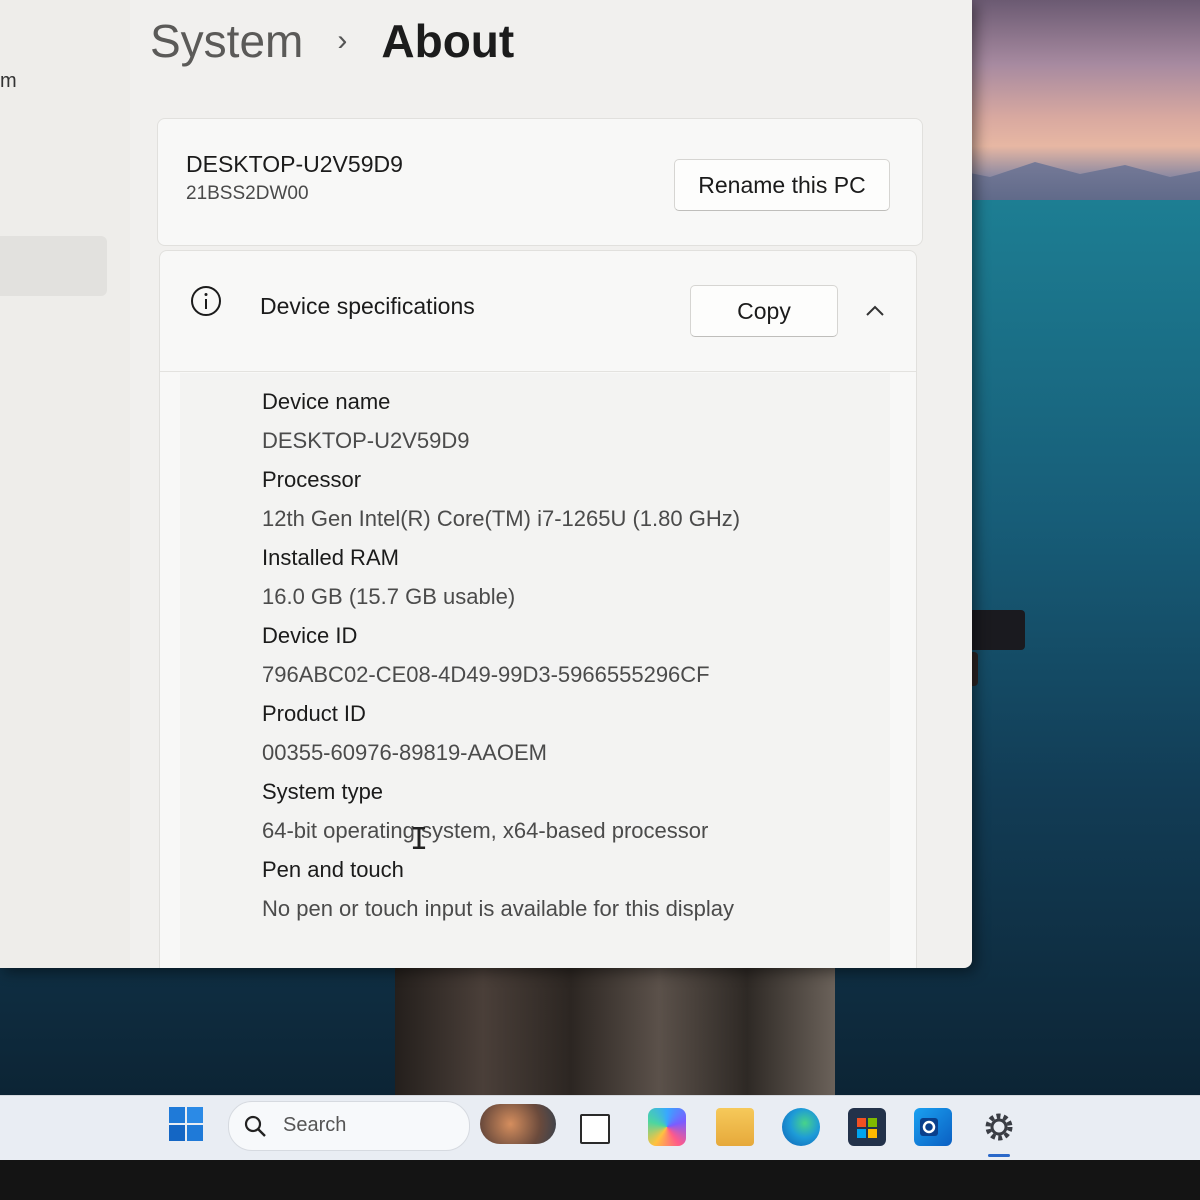 Image resolution: width=1200 pixels, height=1200 pixels. Describe the element at coordinates (782, 185) in the screenshot. I see `rename-pc-button: Rename this PC` at that location.